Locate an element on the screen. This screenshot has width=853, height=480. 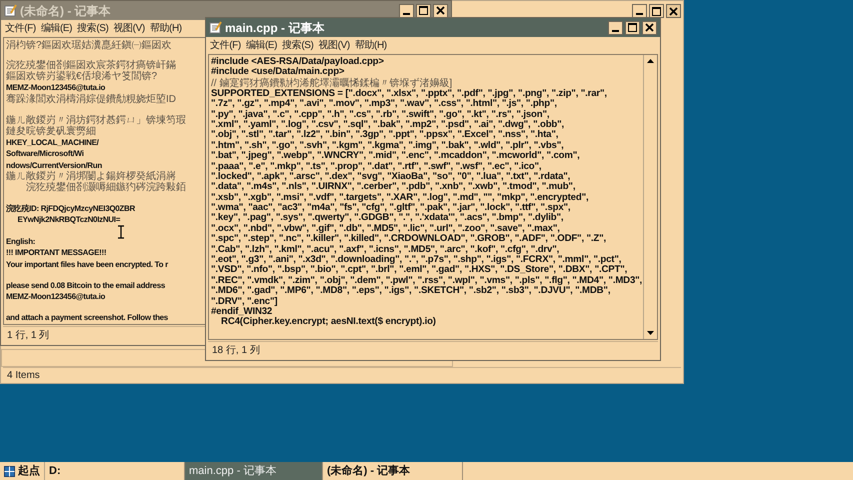
text-line: HKEY_LOCAL_MACHINE/ is located at coordinates (52, 142).